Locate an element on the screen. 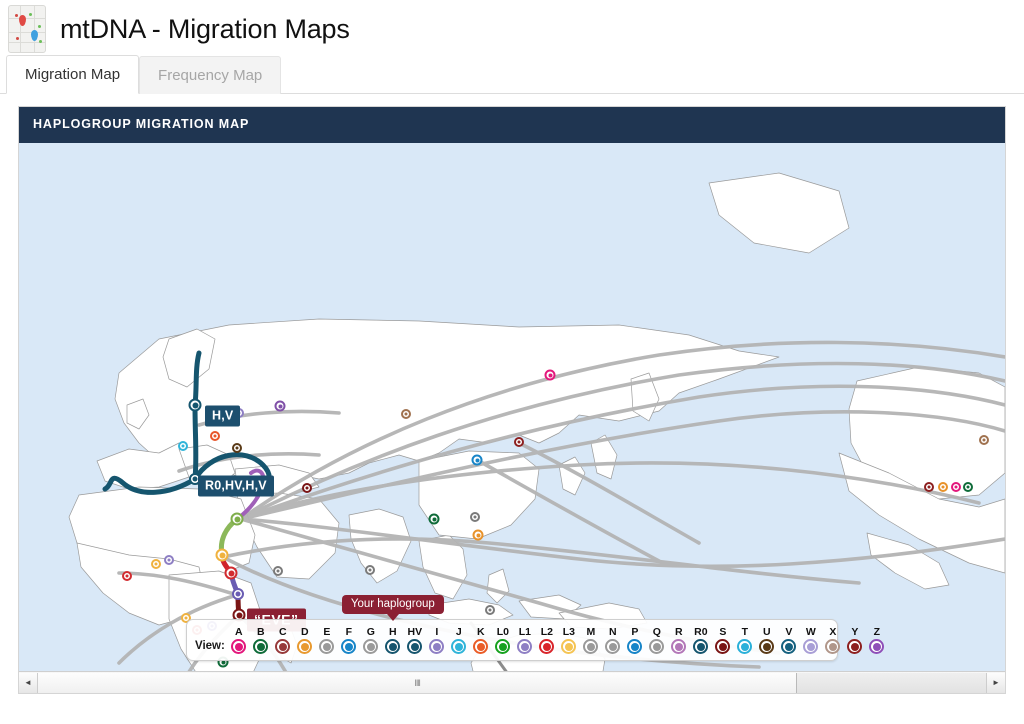  legend-item-s: S is located at coordinates (723, 640).